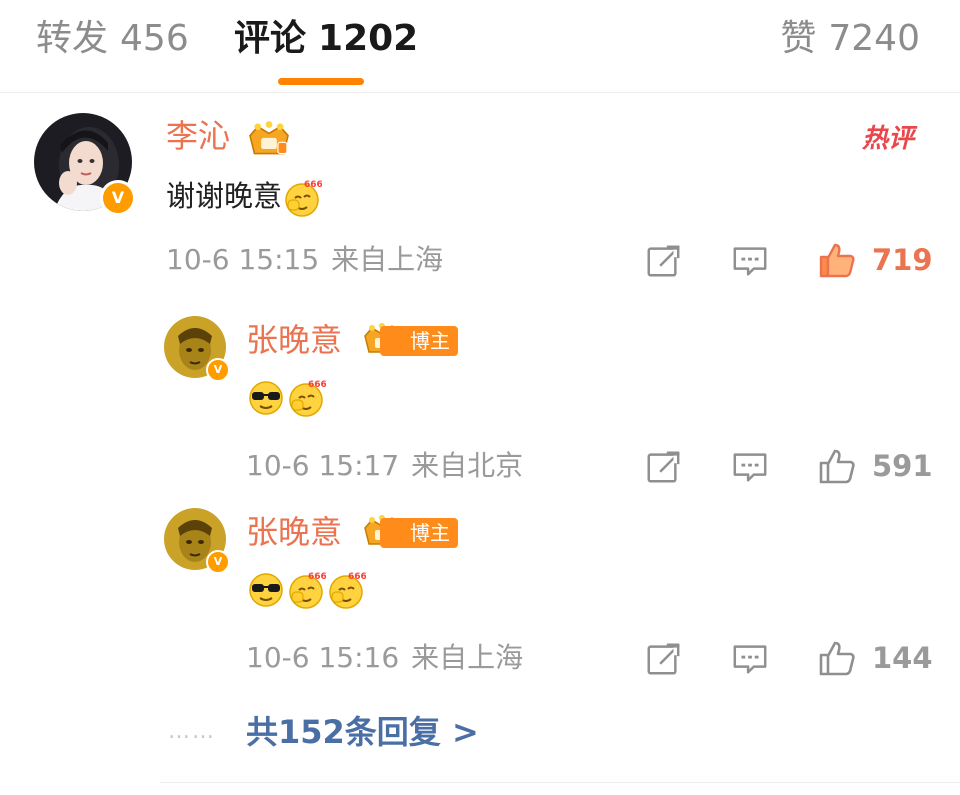  I want to click on like-count: 591, so click(902, 466).